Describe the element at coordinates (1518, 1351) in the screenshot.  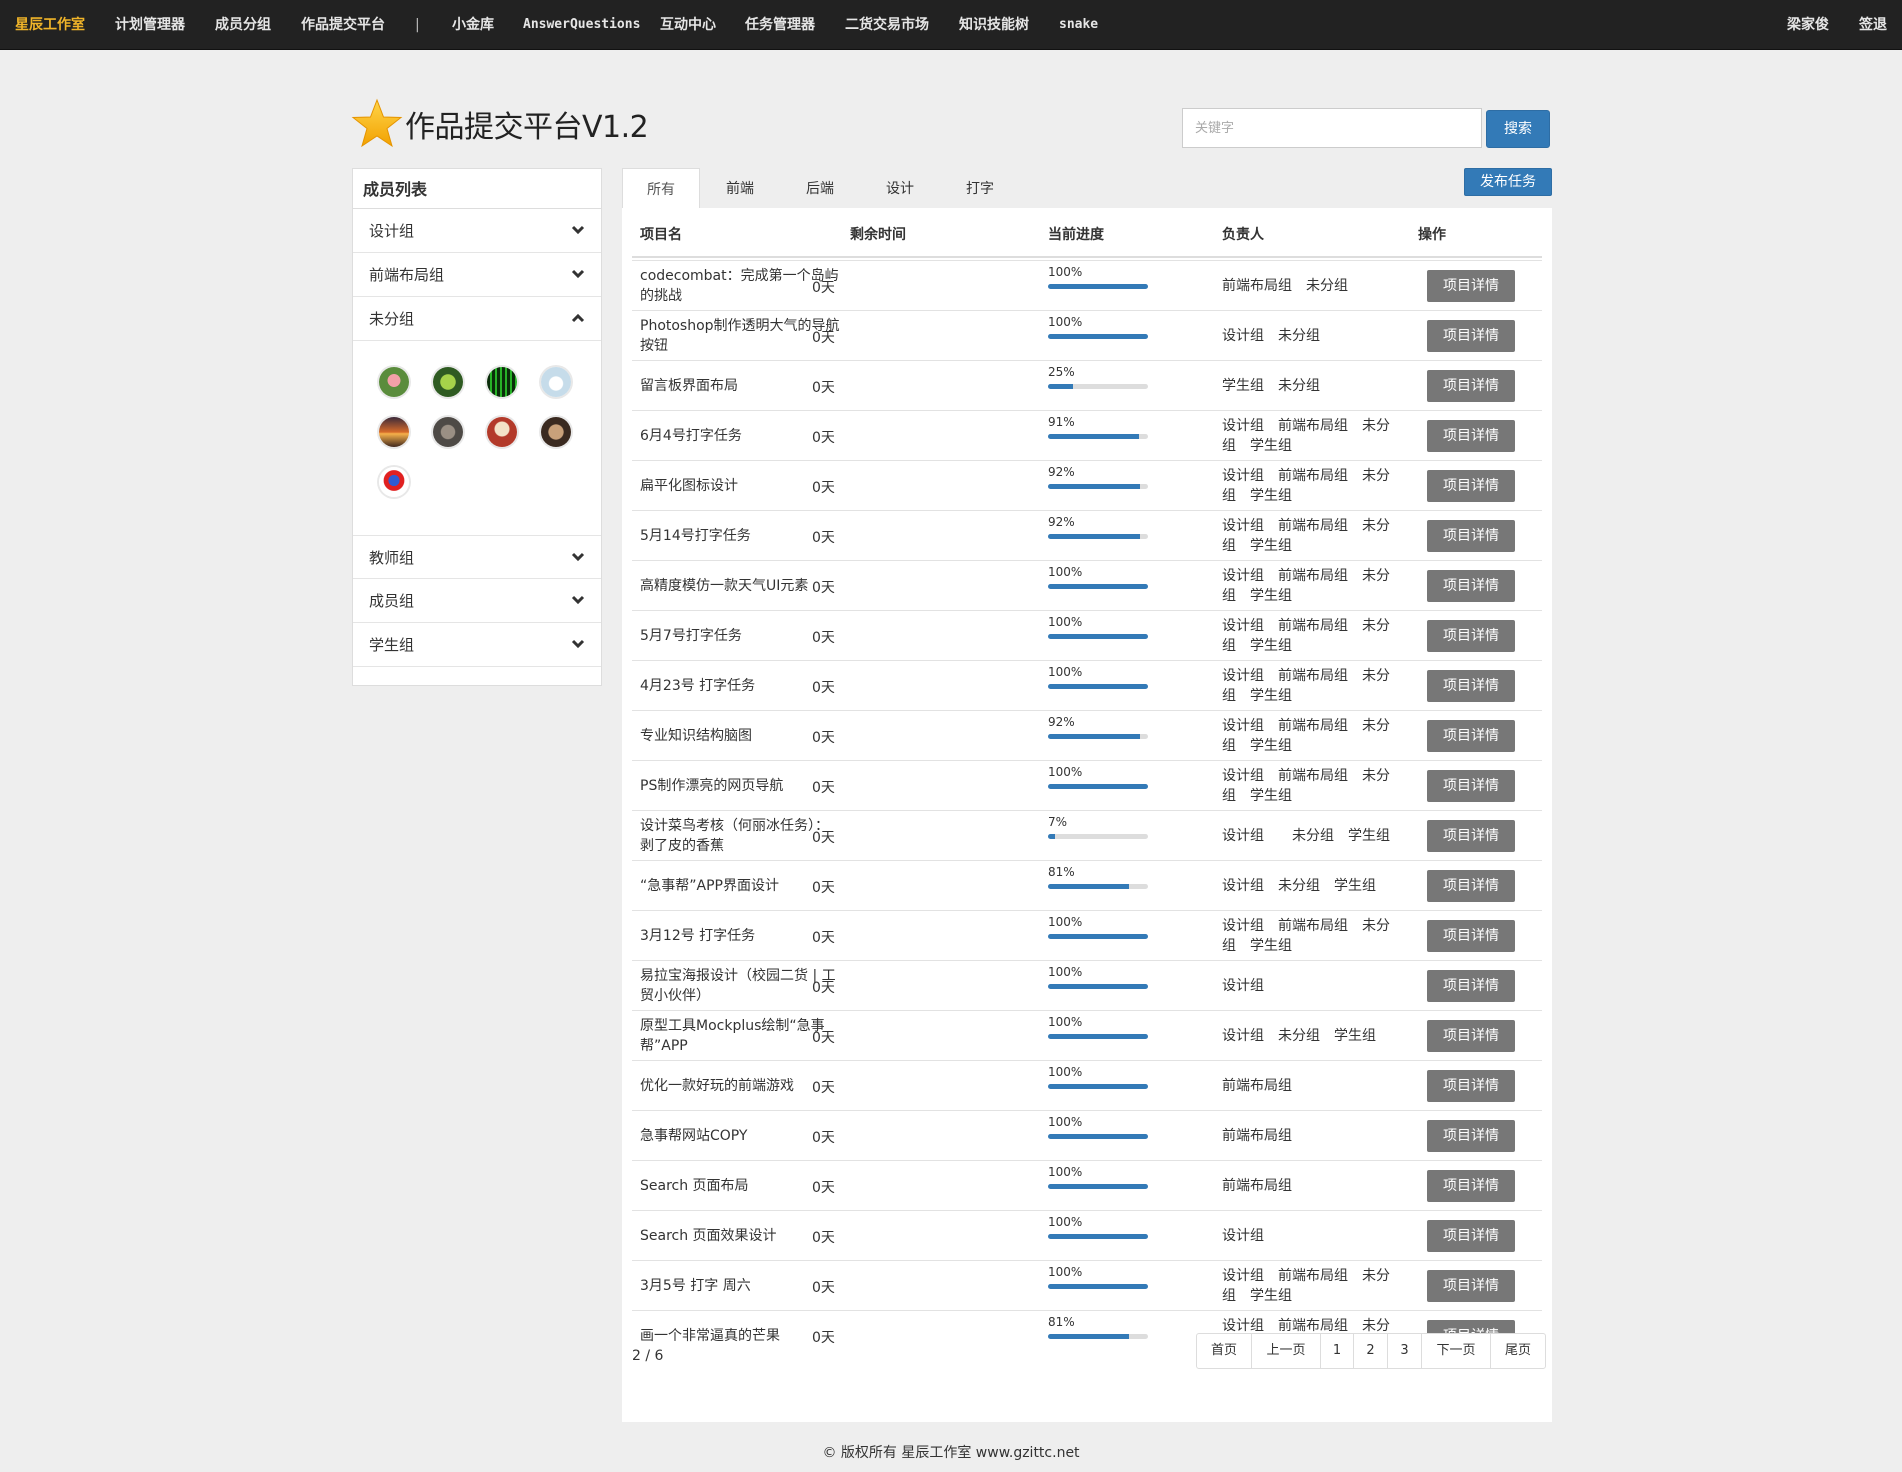
I see `pager-last: 尾页` at that location.